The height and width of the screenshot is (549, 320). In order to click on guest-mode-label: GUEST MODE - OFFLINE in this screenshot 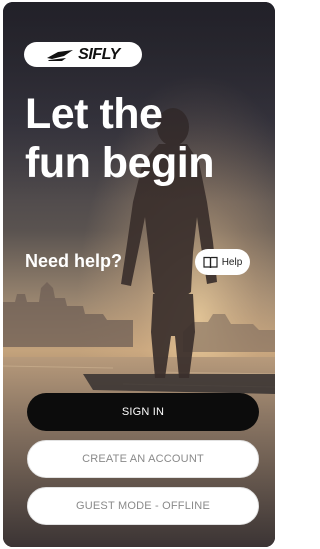, I will do `click(143, 506)`.